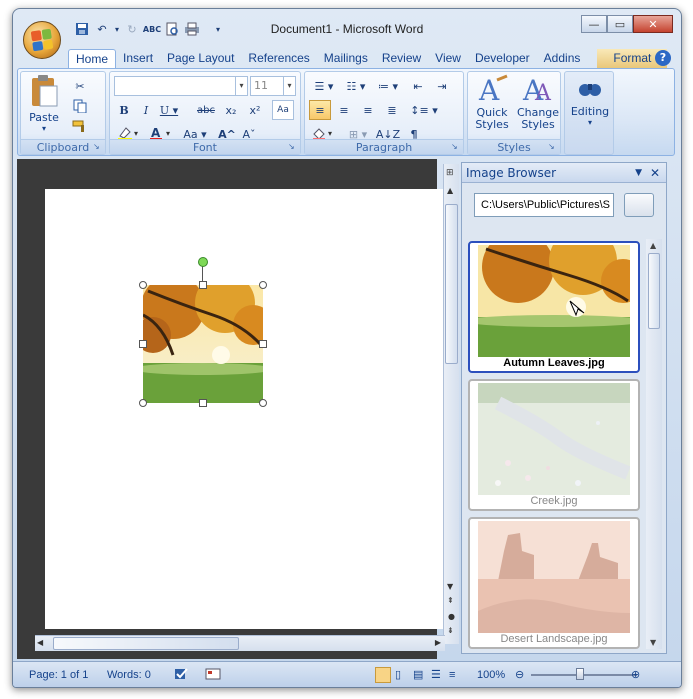 Image resolution: width=693 pixels, height=699 pixels. What do you see at coordinates (241, 86) in the screenshot?
I see `font-name-dropdown-icon: ▾` at bounding box center [241, 86].